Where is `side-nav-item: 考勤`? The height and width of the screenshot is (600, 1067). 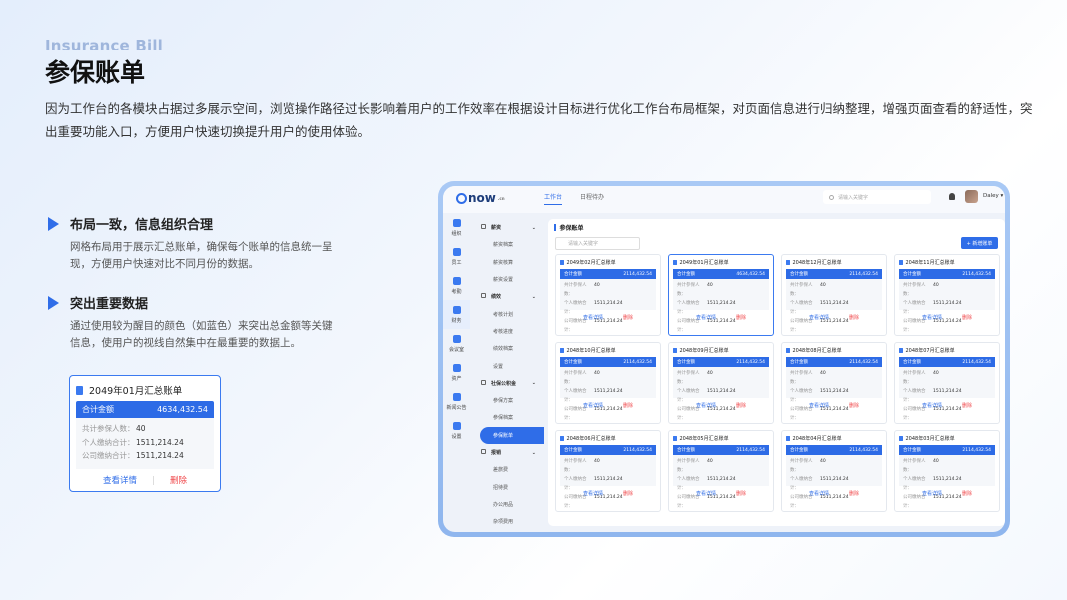 side-nav-item: 考勤 is located at coordinates (456, 285).